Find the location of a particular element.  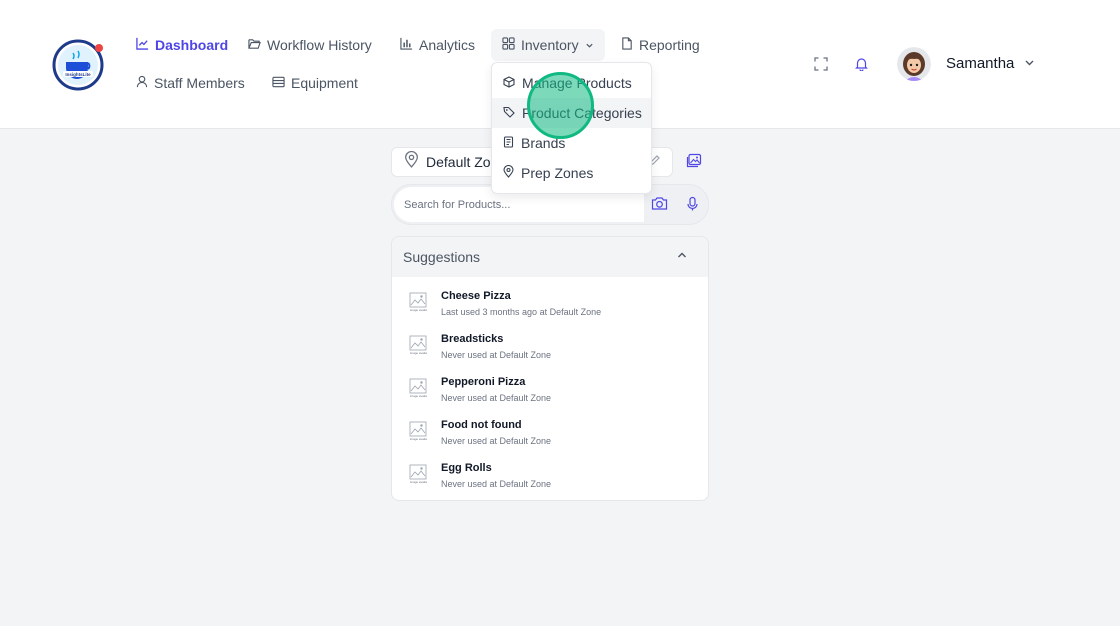

nav-analytics-label: Analytics is located at coordinates (447, 45).